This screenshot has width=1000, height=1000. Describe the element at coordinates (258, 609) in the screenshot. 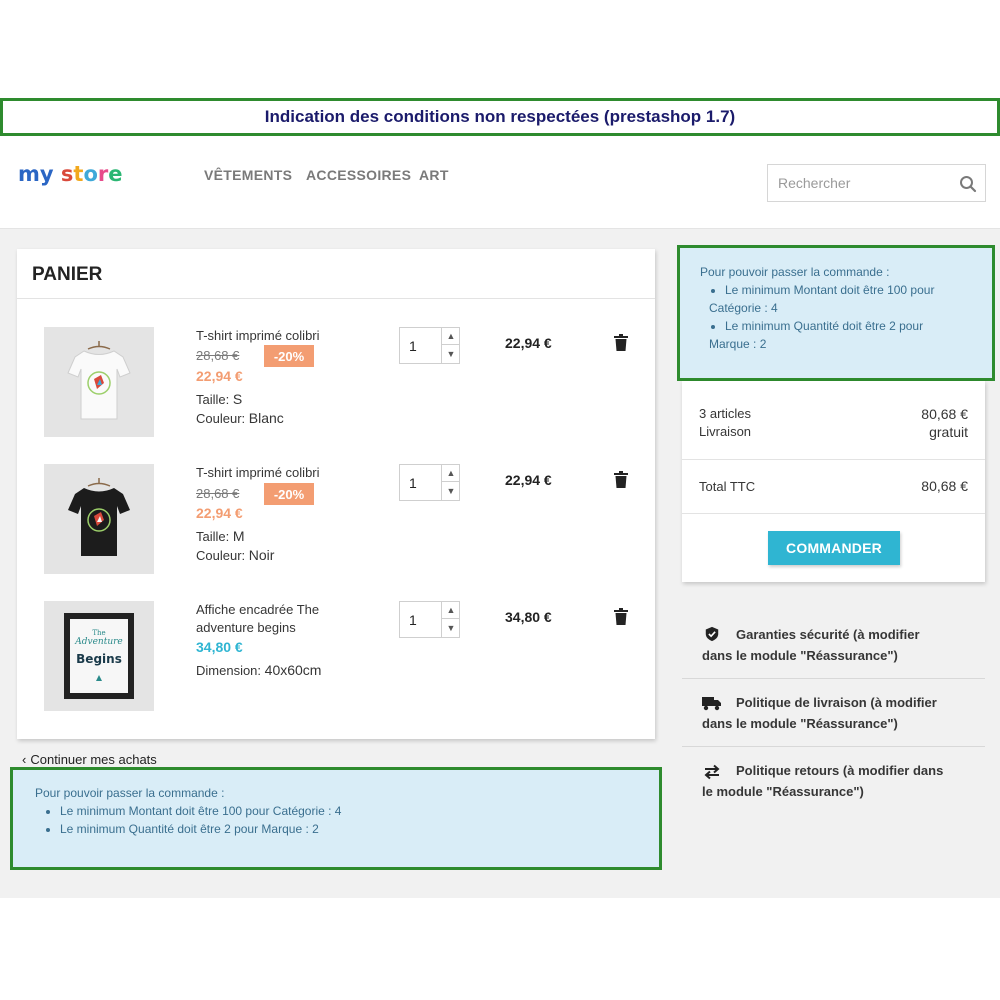

I see `product-name-line: Affiche encadrée The` at that location.